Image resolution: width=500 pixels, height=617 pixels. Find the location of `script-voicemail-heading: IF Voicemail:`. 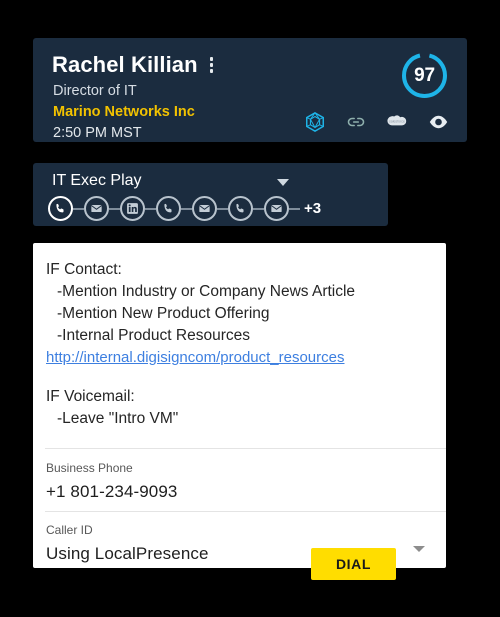

script-voicemail-heading: IF Voicemail: is located at coordinates (90, 396).